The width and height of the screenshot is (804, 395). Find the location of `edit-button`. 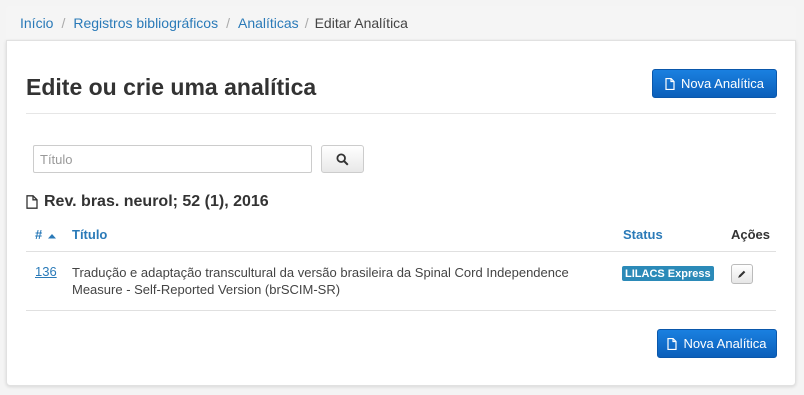

edit-button is located at coordinates (742, 274).